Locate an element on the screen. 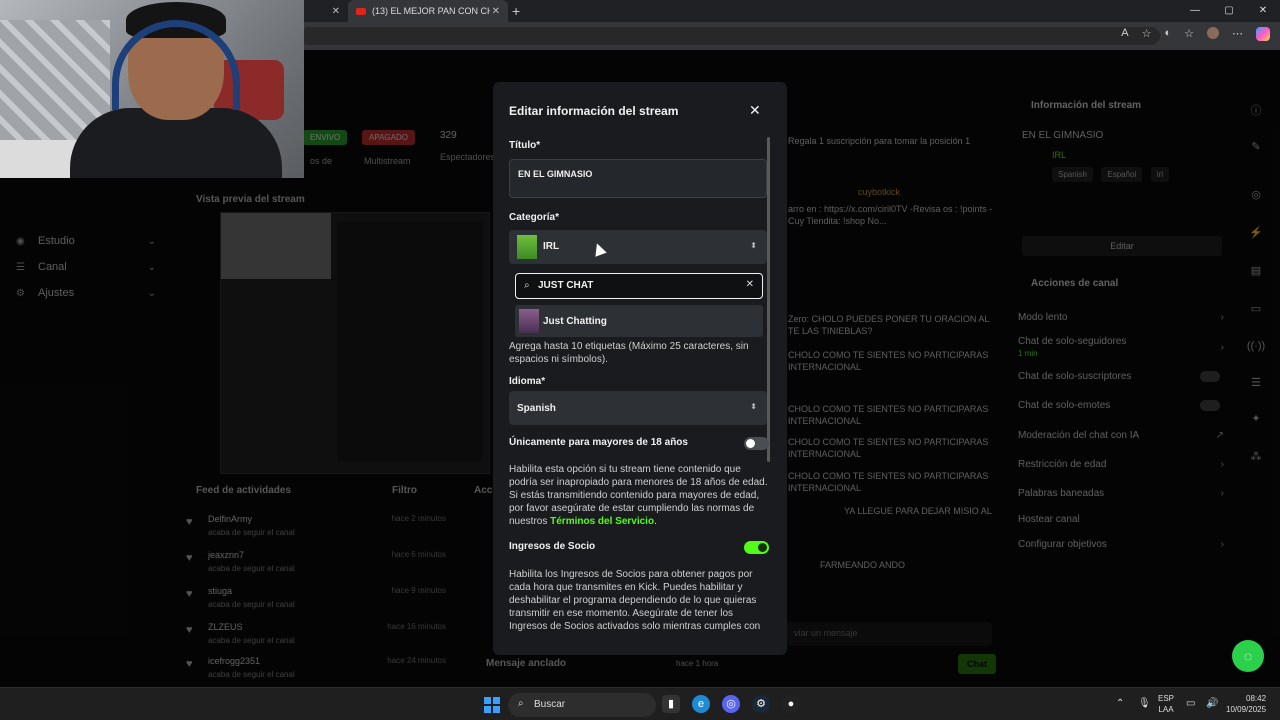 The height and width of the screenshot is (720, 1280). favorite-star-icon: ☆ is located at coordinates (1147, 34).